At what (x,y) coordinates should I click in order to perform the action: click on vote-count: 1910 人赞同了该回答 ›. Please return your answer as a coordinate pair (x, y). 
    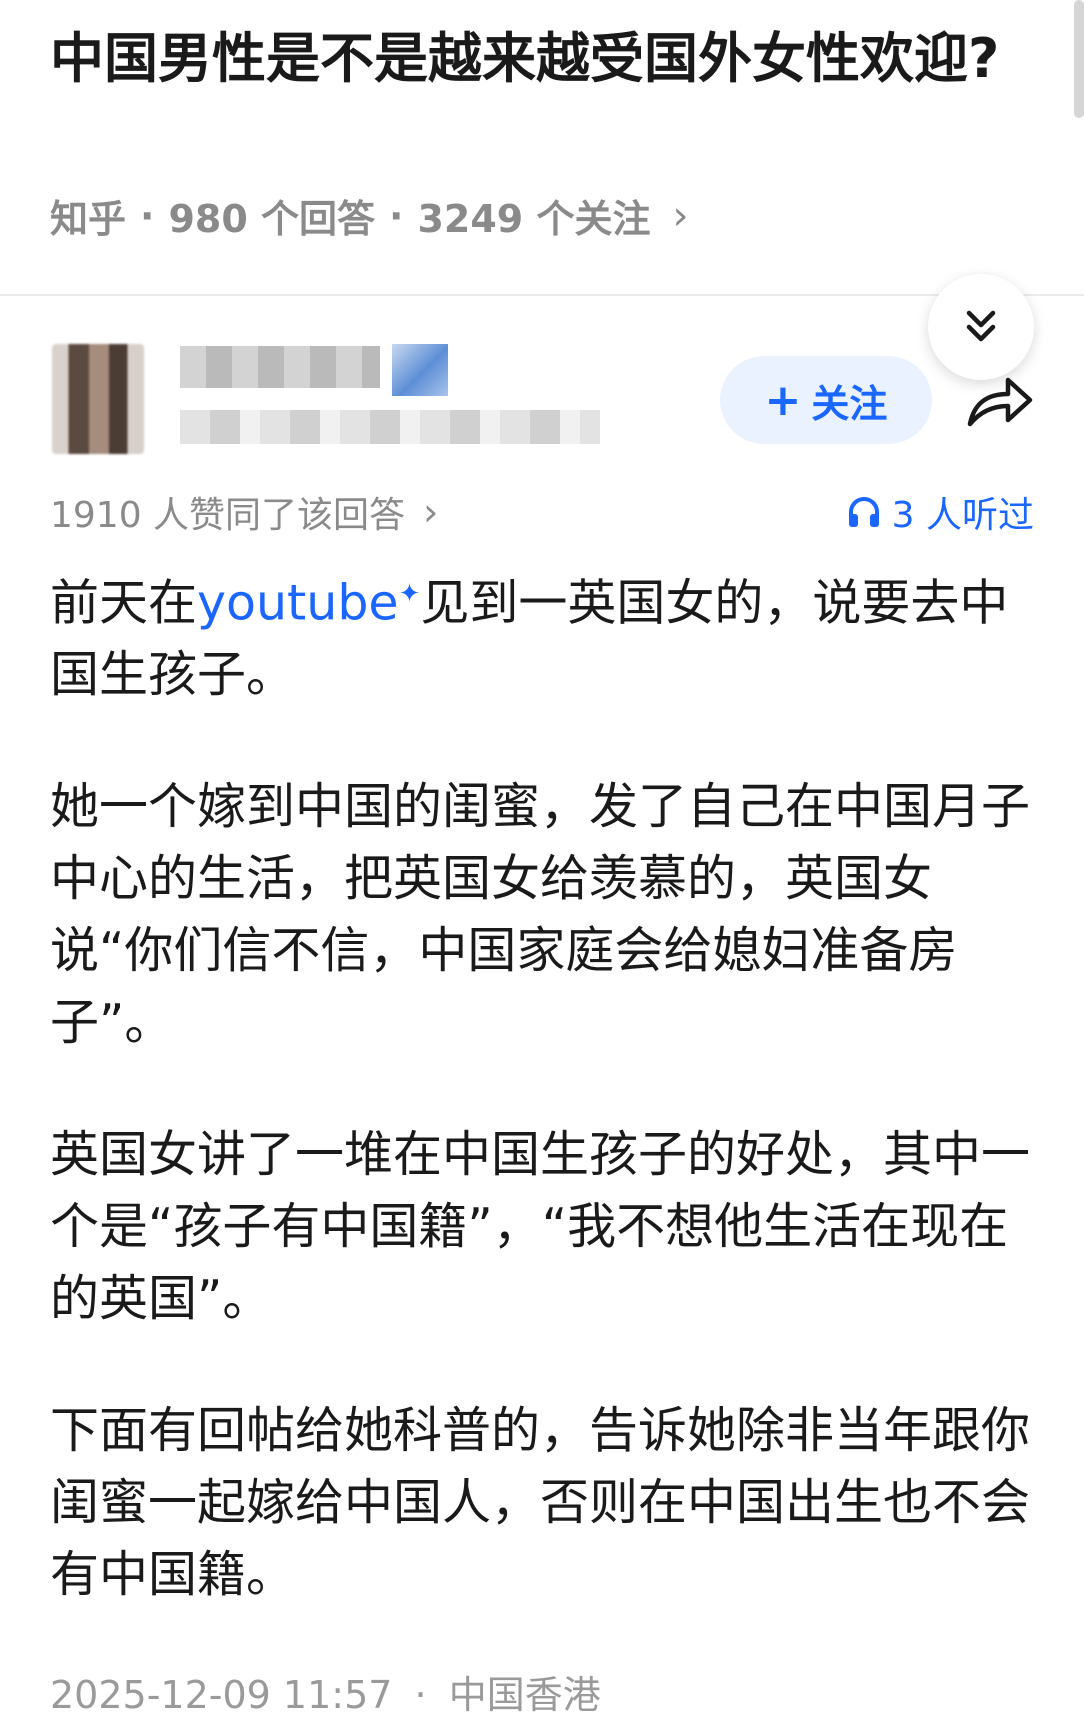
    Looking at the image, I should click on (244, 512).